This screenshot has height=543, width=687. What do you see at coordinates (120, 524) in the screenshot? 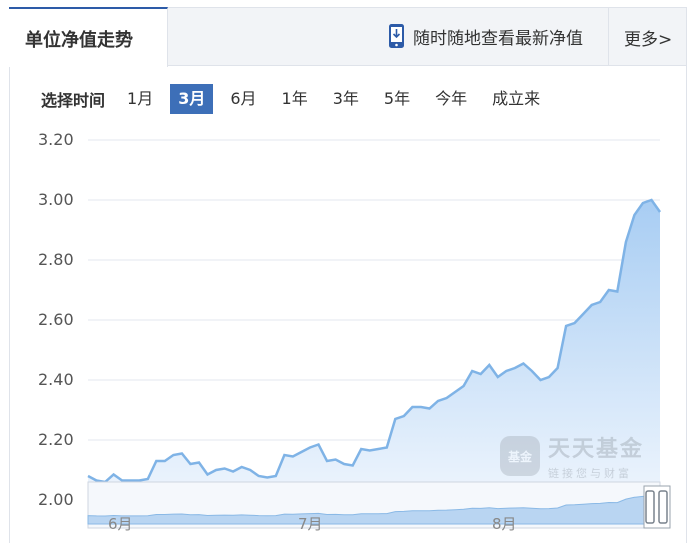
I see `x-tick-label: 6月` at bounding box center [120, 524].